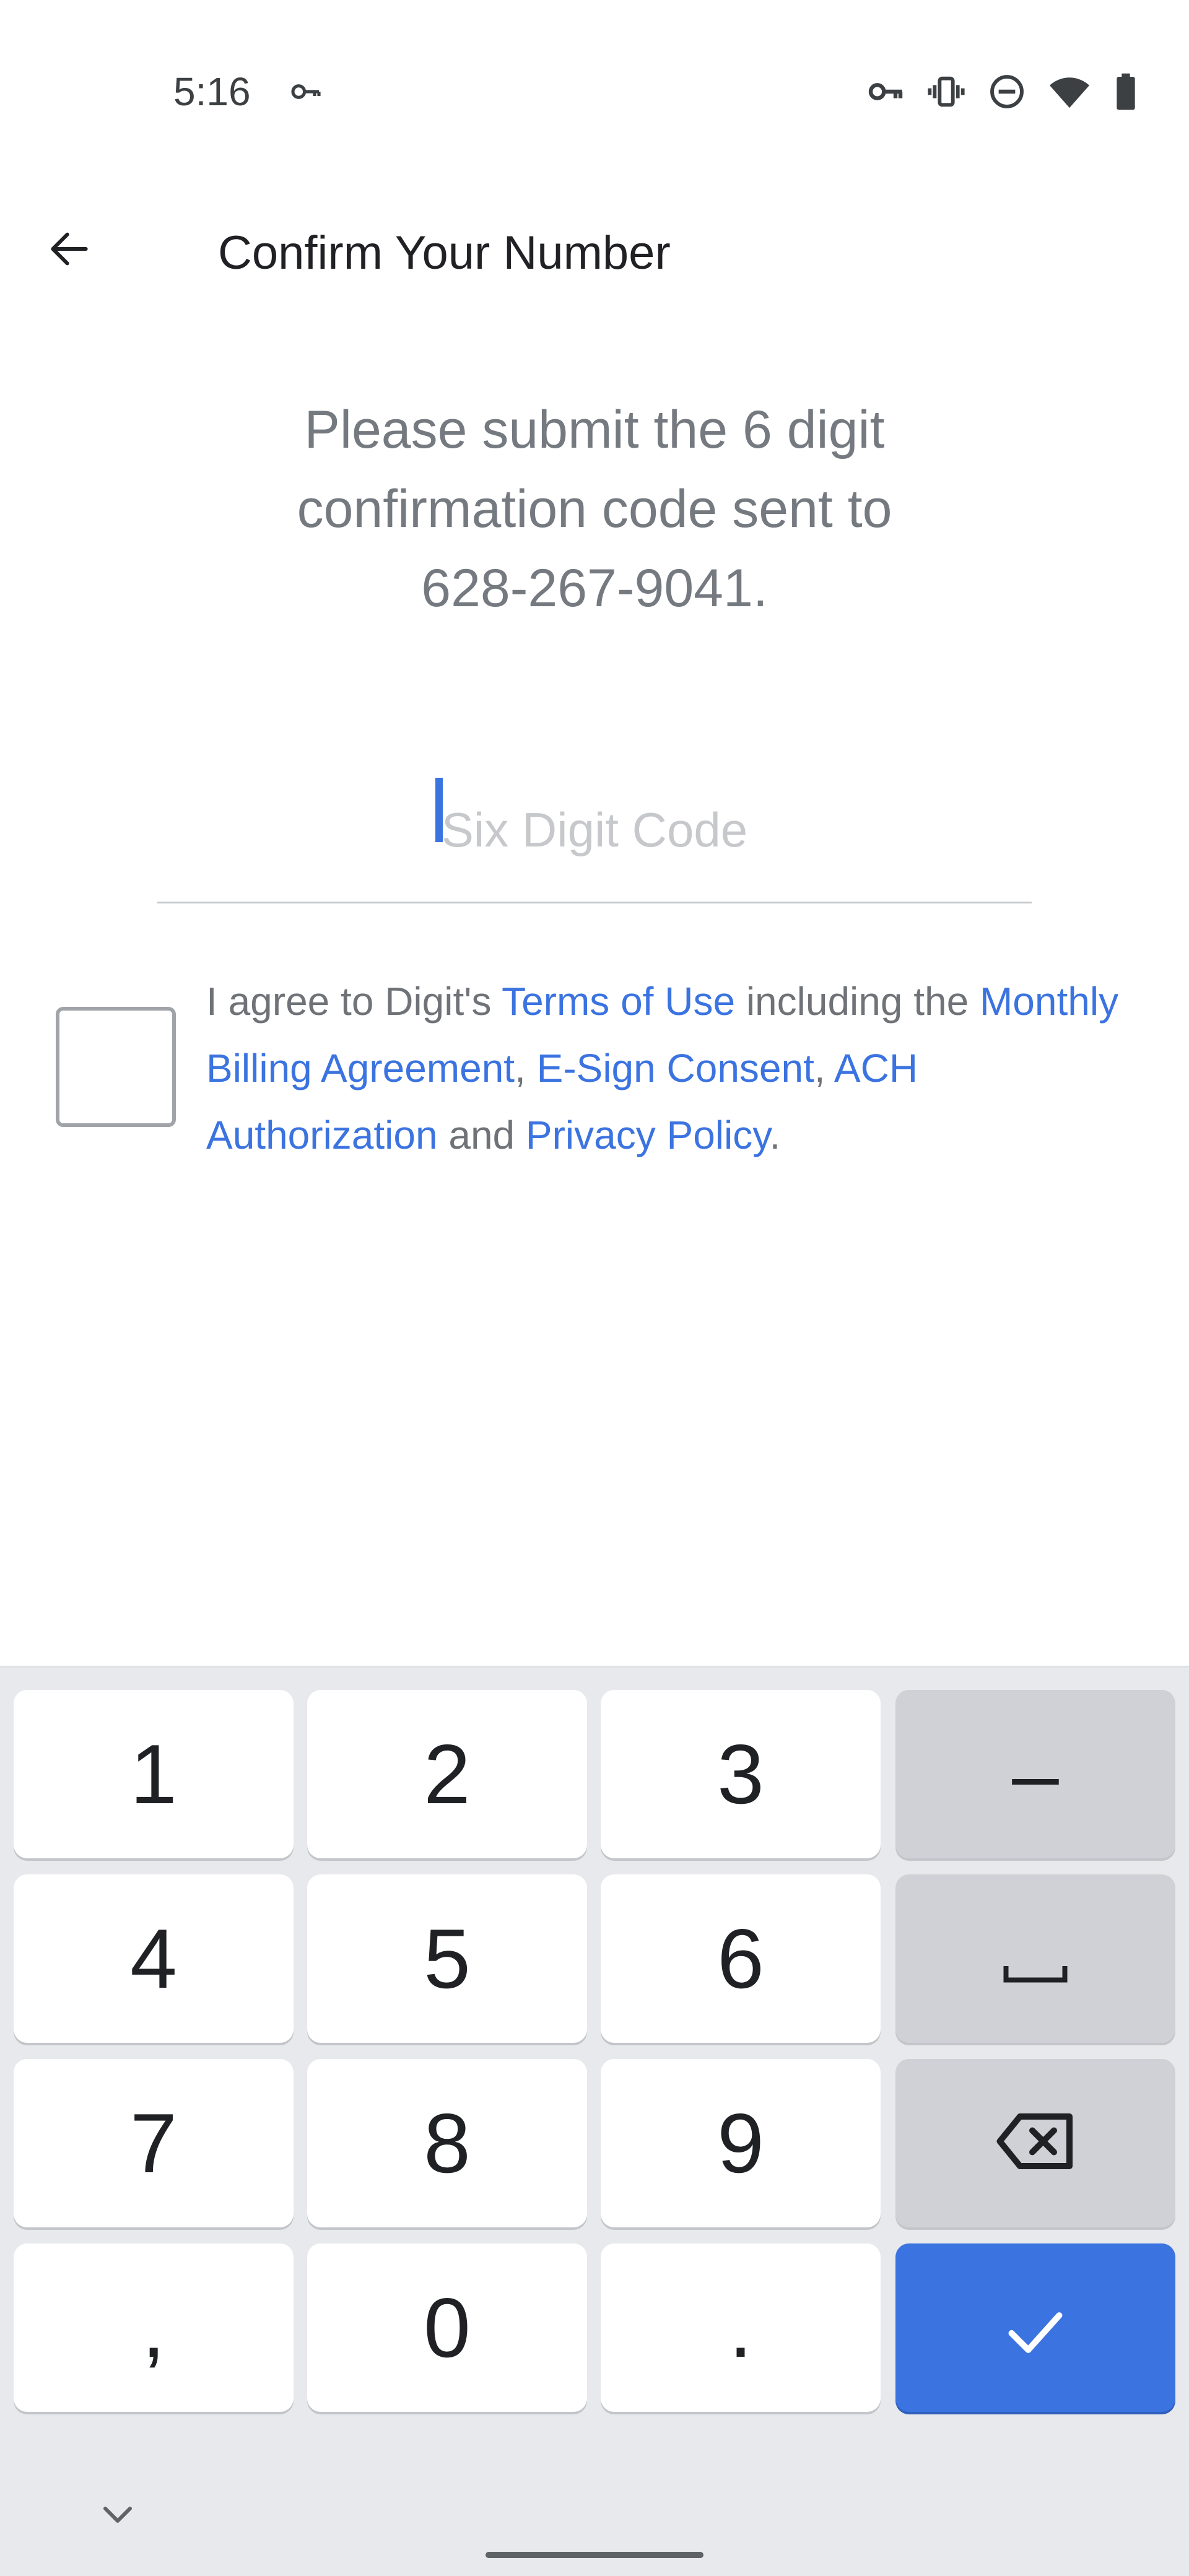 This screenshot has width=1189, height=2576. Describe the element at coordinates (946, 91) in the screenshot. I see `vibrate-icon` at that location.